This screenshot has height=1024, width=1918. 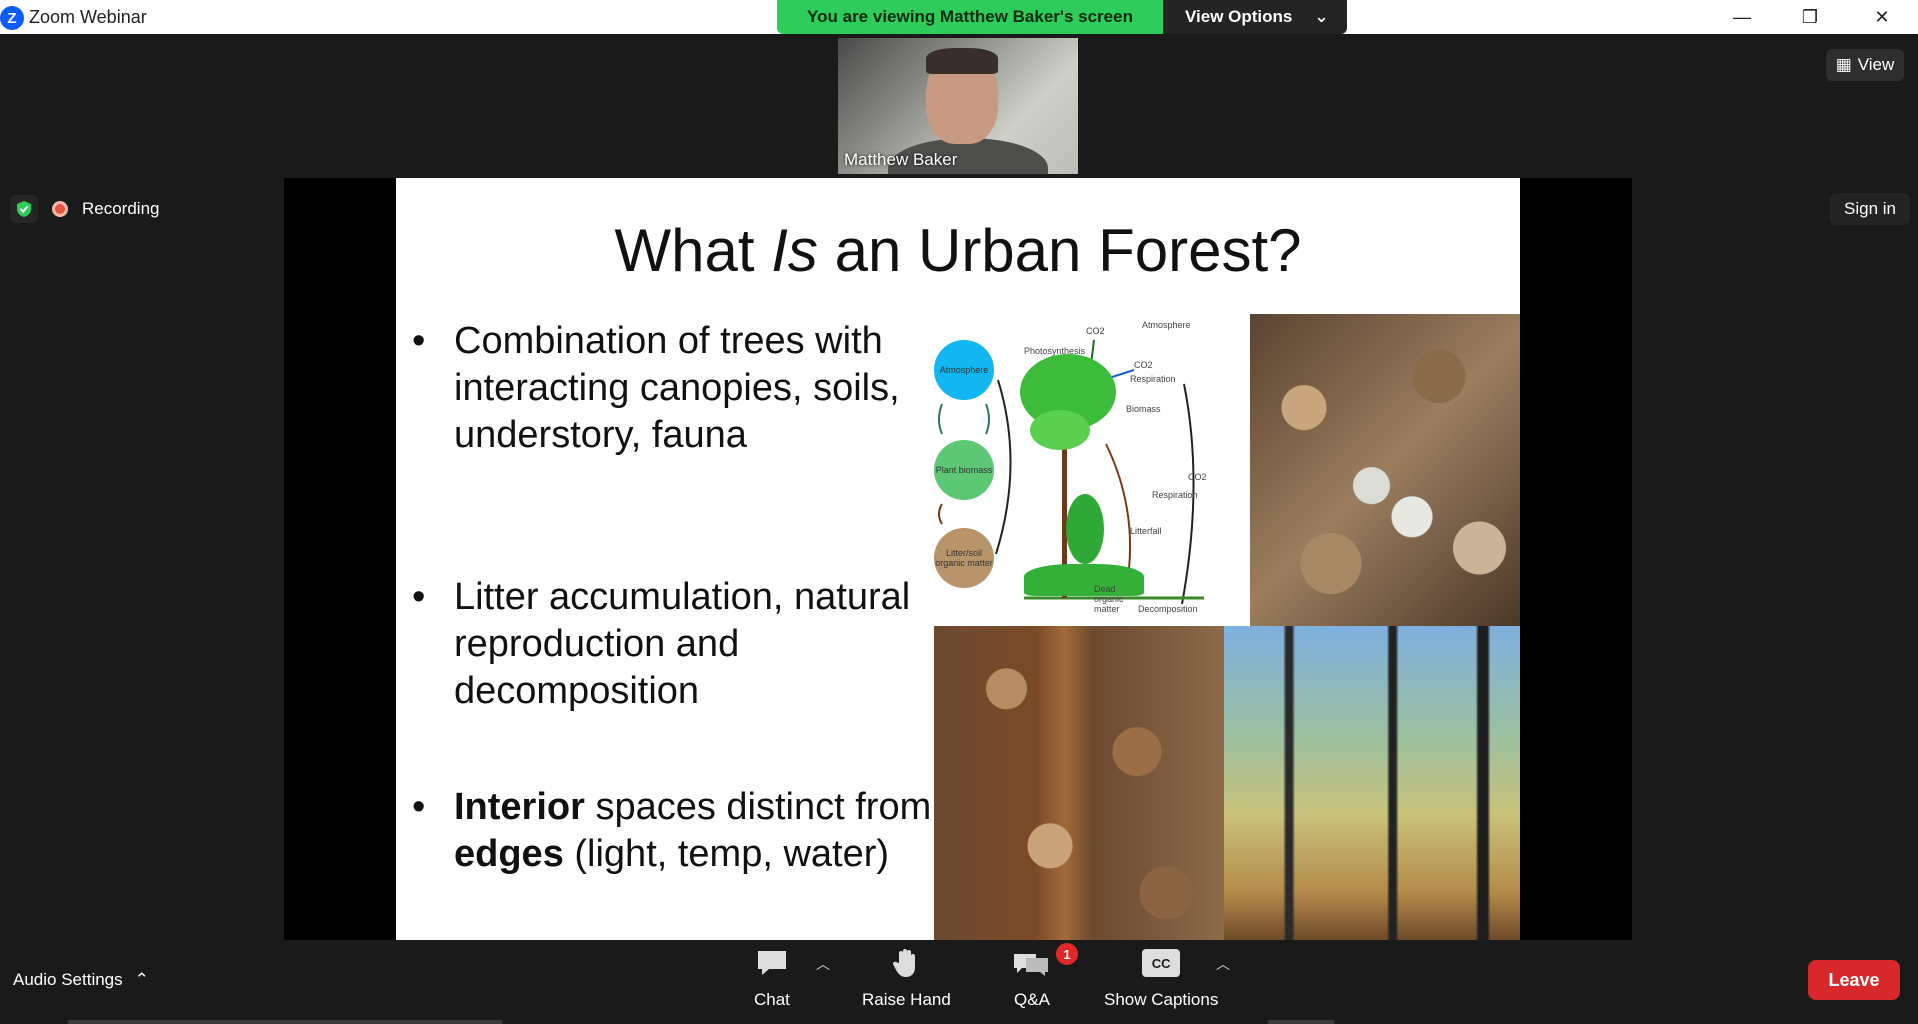 I want to click on small-tree, so click(x=1085, y=529).